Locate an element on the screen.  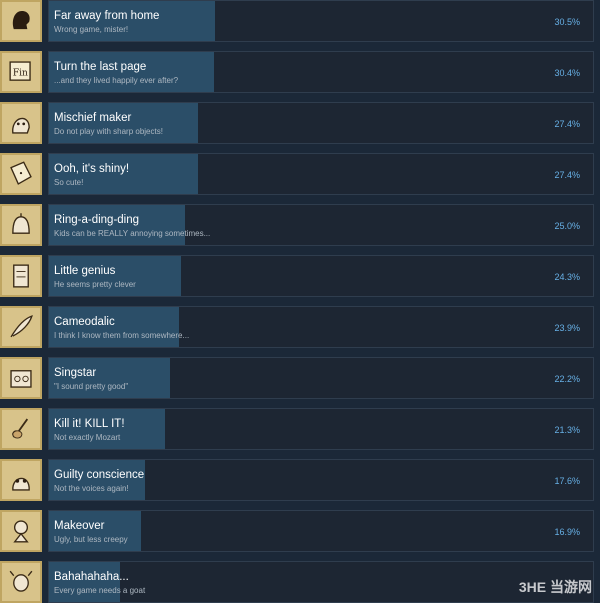
scroll-figure-icon is located at coordinates (21, 276).